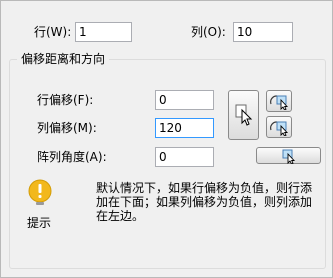  I want to click on columns-label: 列(O):, so click(208, 32).